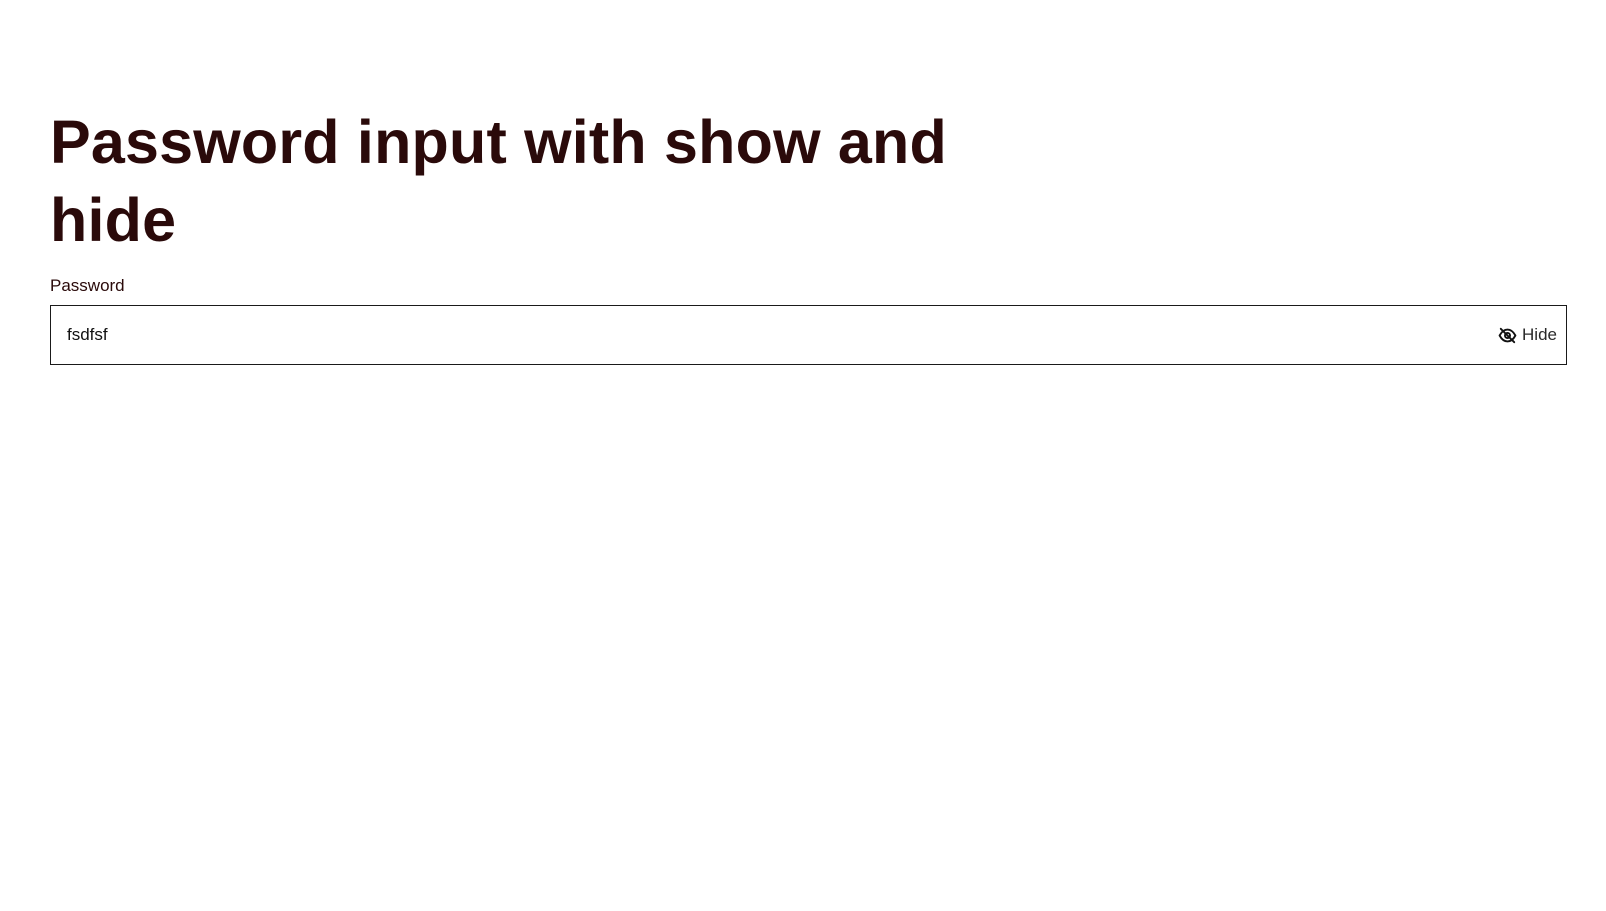 The height and width of the screenshot is (911, 1606). Describe the element at coordinates (1507, 335) in the screenshot. I see `eye-slash-icon` at that location.